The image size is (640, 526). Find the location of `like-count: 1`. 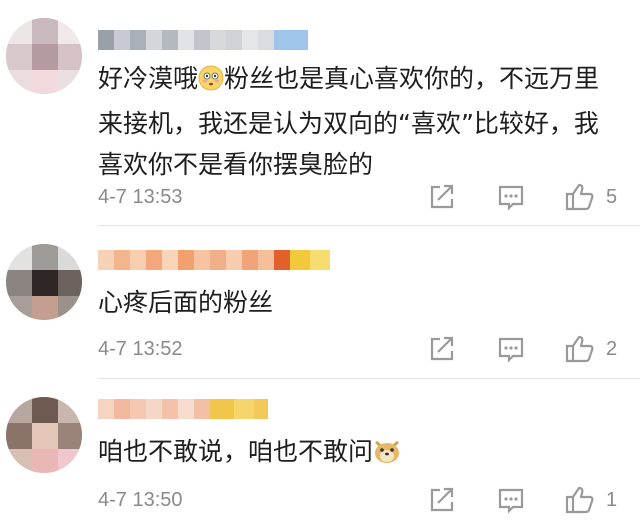

like-count: 1 is located at coordinates (612, 499).